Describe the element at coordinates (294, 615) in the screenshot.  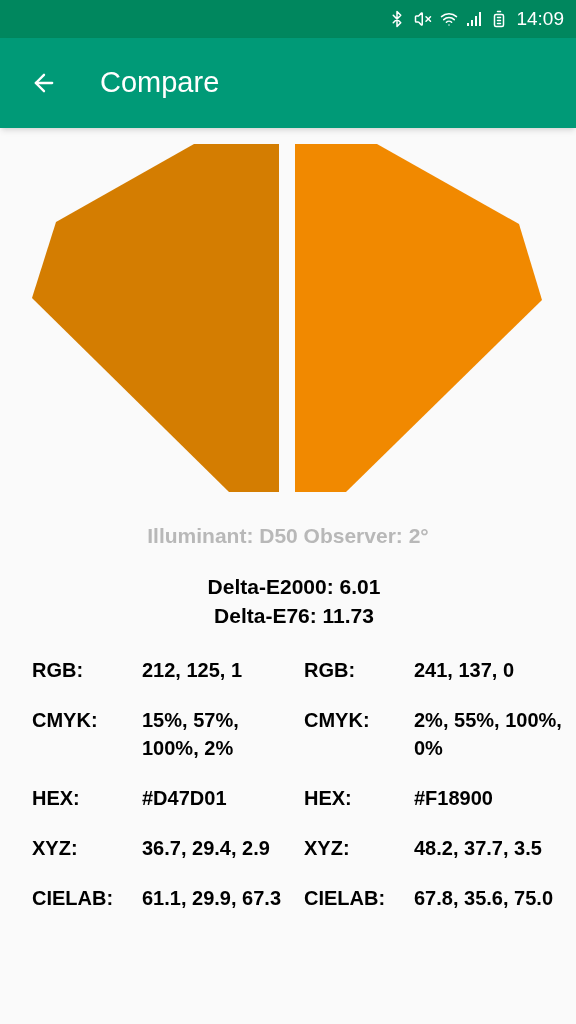
I see `delta-e-label: Delta-E76: 11.73` at that location.